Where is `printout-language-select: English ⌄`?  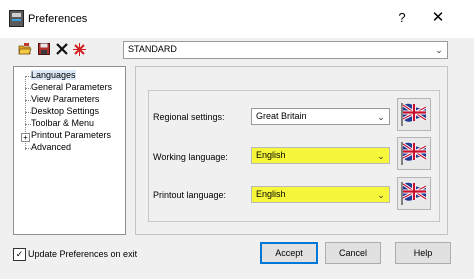
printout-language-select: English ⌄ is located at coordinates (320, 194).